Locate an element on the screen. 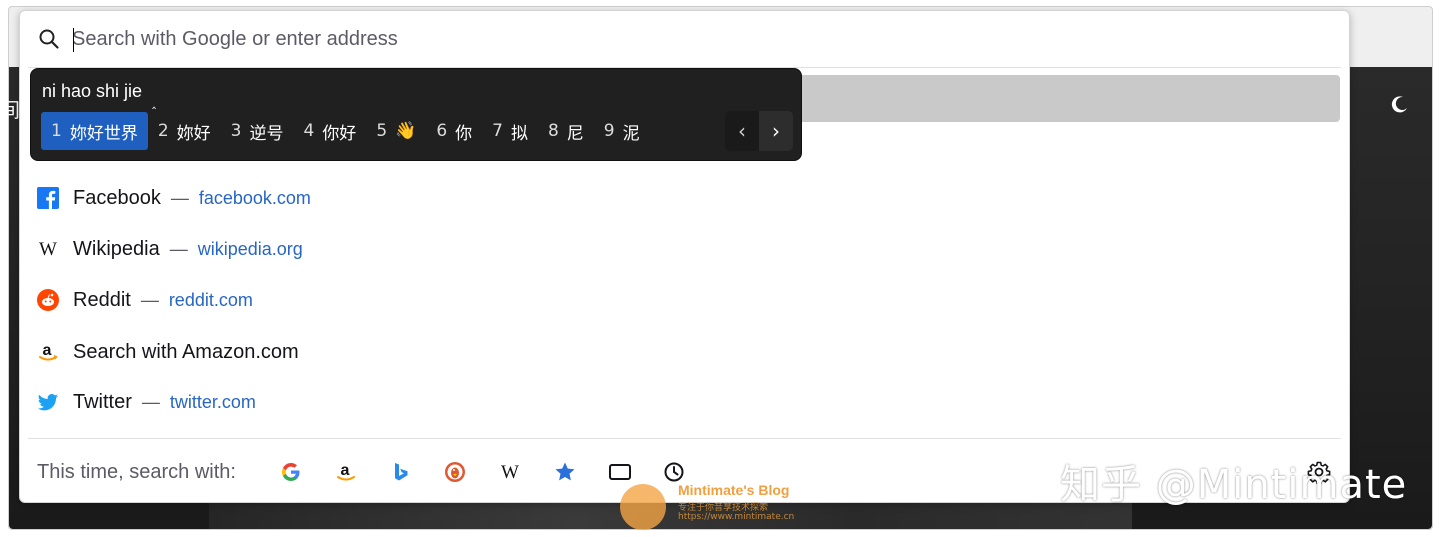  result-url: facebook.com is located at coordinates (254, 197).